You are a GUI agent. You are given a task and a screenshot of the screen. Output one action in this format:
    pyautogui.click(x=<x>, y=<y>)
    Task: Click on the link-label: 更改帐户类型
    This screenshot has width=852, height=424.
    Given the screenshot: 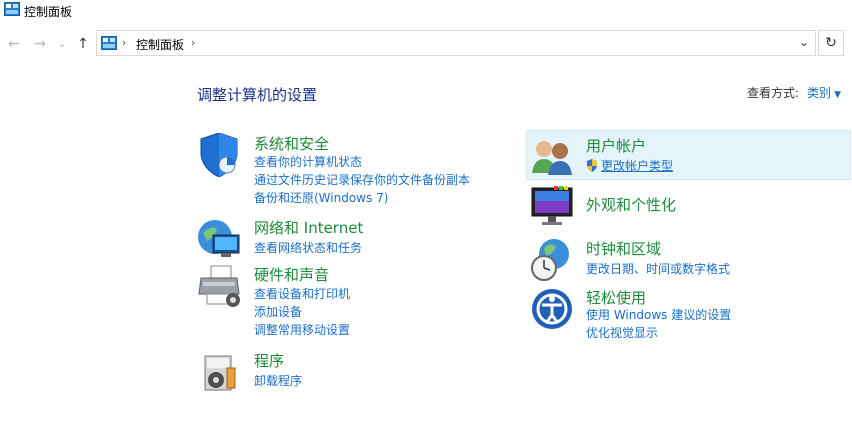 What is the action you would take?
    pyautogui.click(x=637, y=166)
    